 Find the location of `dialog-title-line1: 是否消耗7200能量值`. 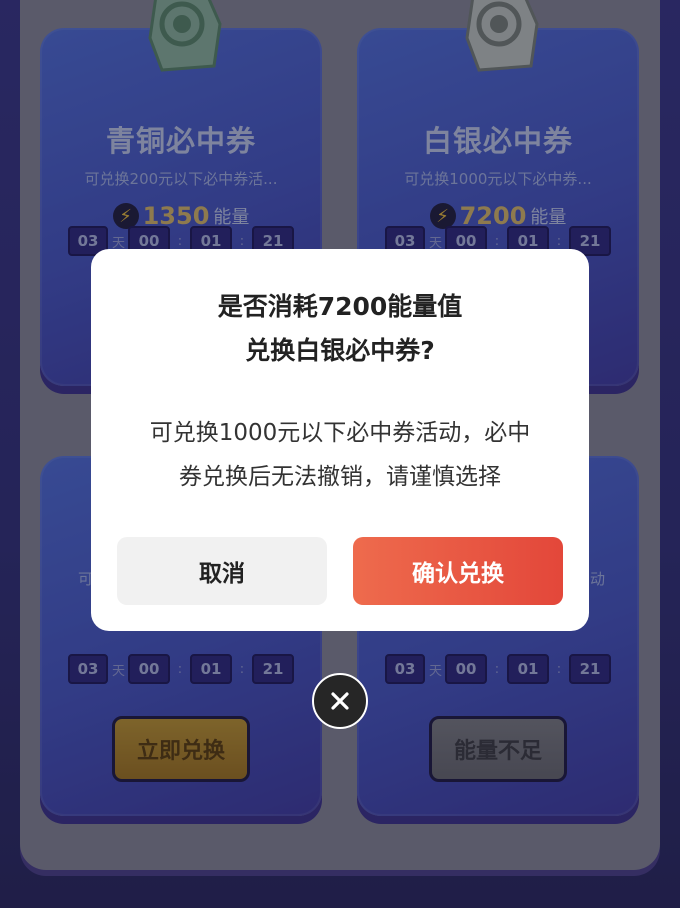

dialog-title-line1: 是否消耗7200能量值 is located at coordinates (340, 306).